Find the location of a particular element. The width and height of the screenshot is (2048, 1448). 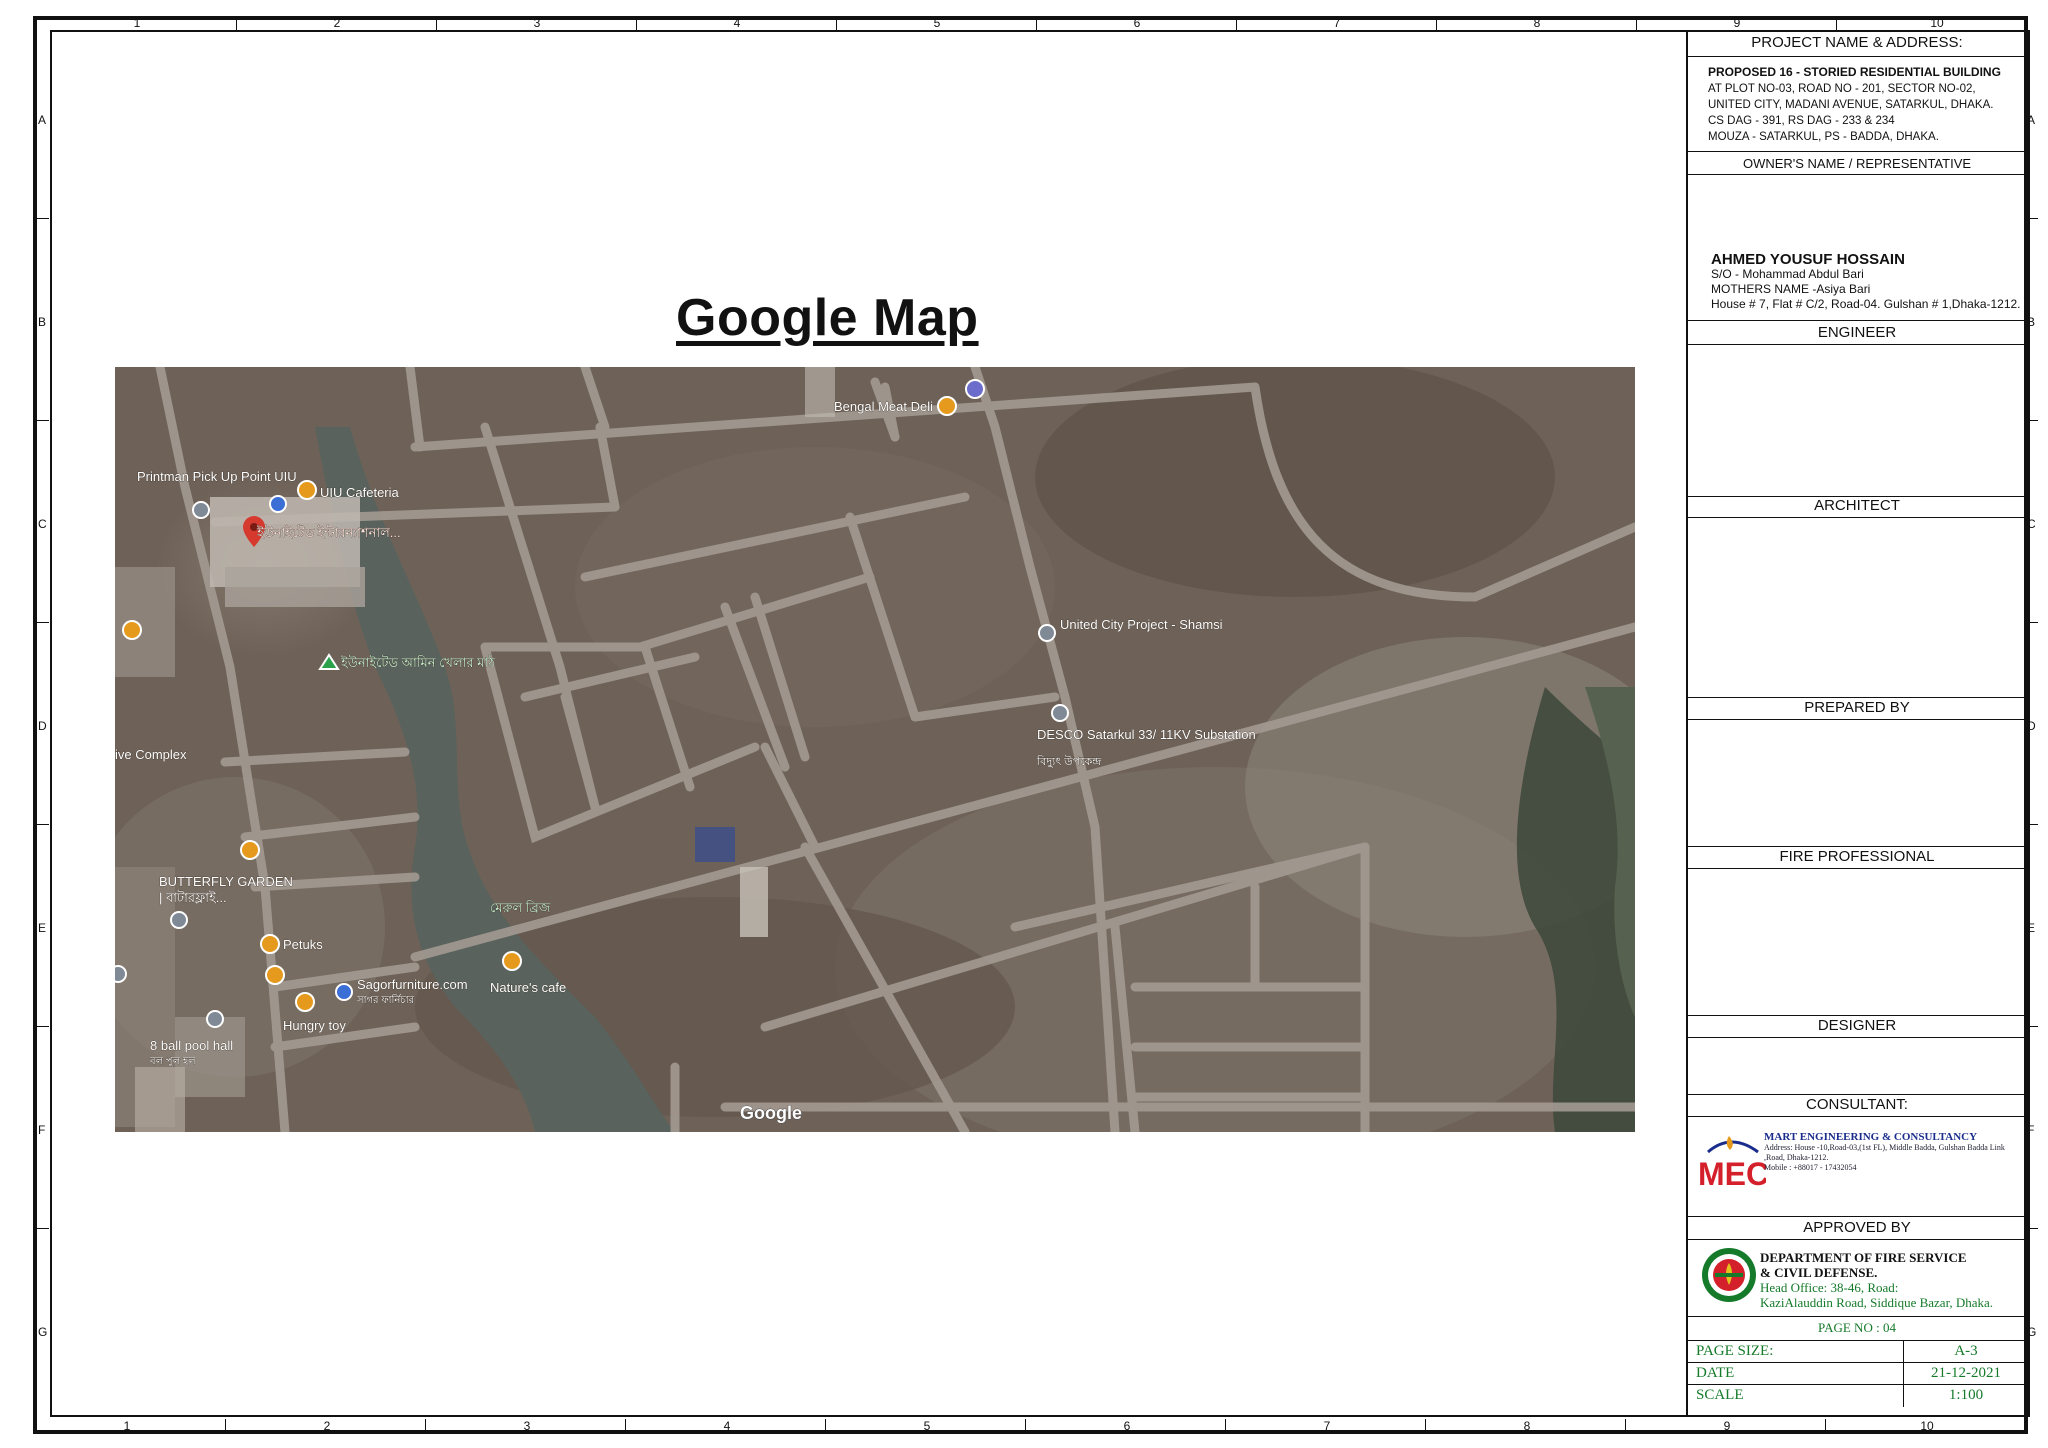

engineer-header: ENGINEER is located at coordinates (1857, 334).